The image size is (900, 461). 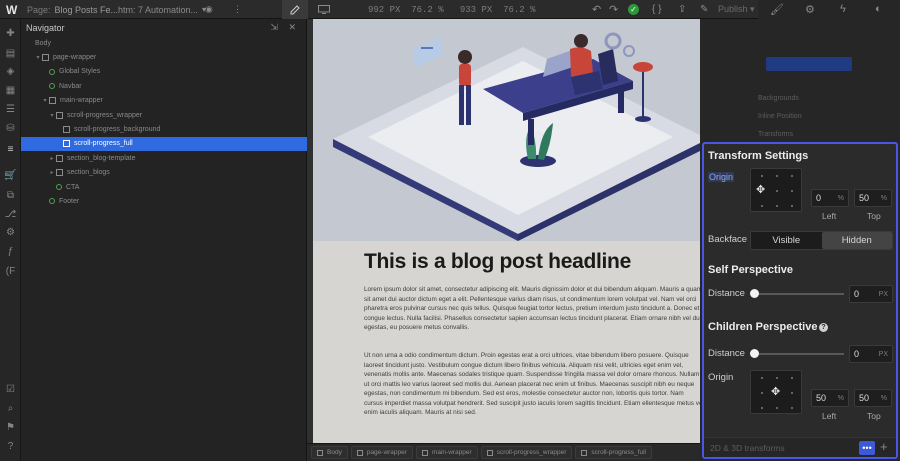 I want to click on audit-icon: ⚑, so click(x=10, y=427).